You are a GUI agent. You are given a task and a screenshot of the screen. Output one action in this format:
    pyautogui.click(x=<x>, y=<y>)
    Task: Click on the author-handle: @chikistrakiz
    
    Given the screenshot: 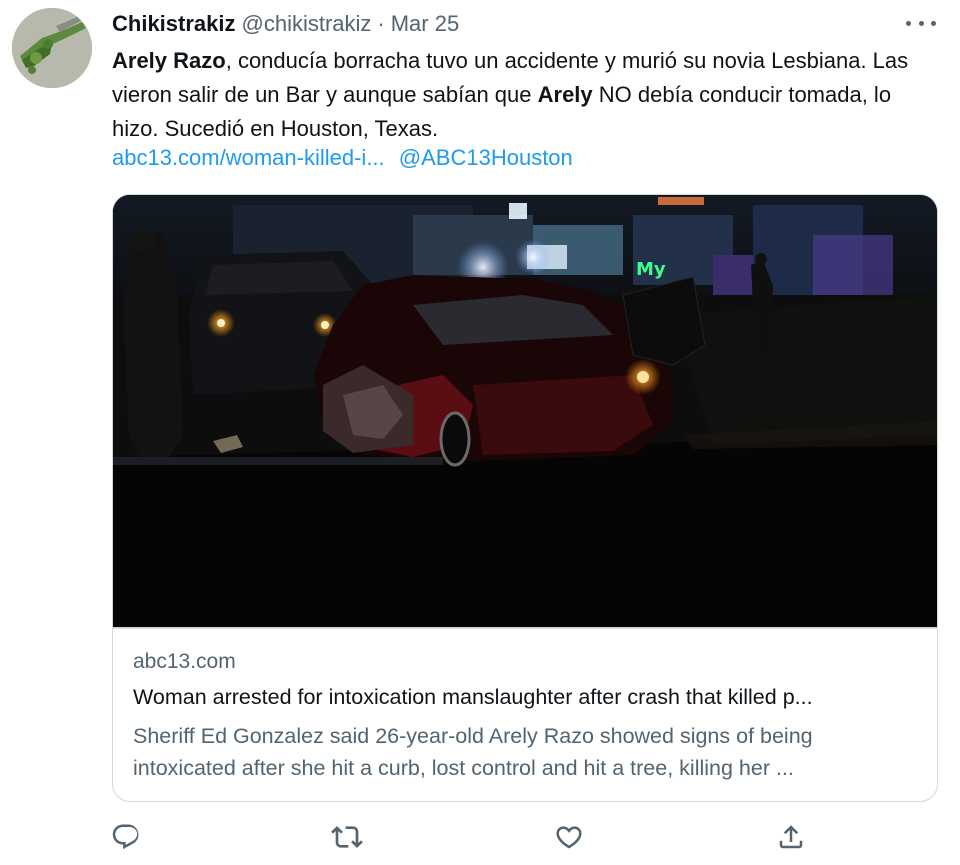 What is the action you would take?
    pyautogui.click(x=307, y=24)
    